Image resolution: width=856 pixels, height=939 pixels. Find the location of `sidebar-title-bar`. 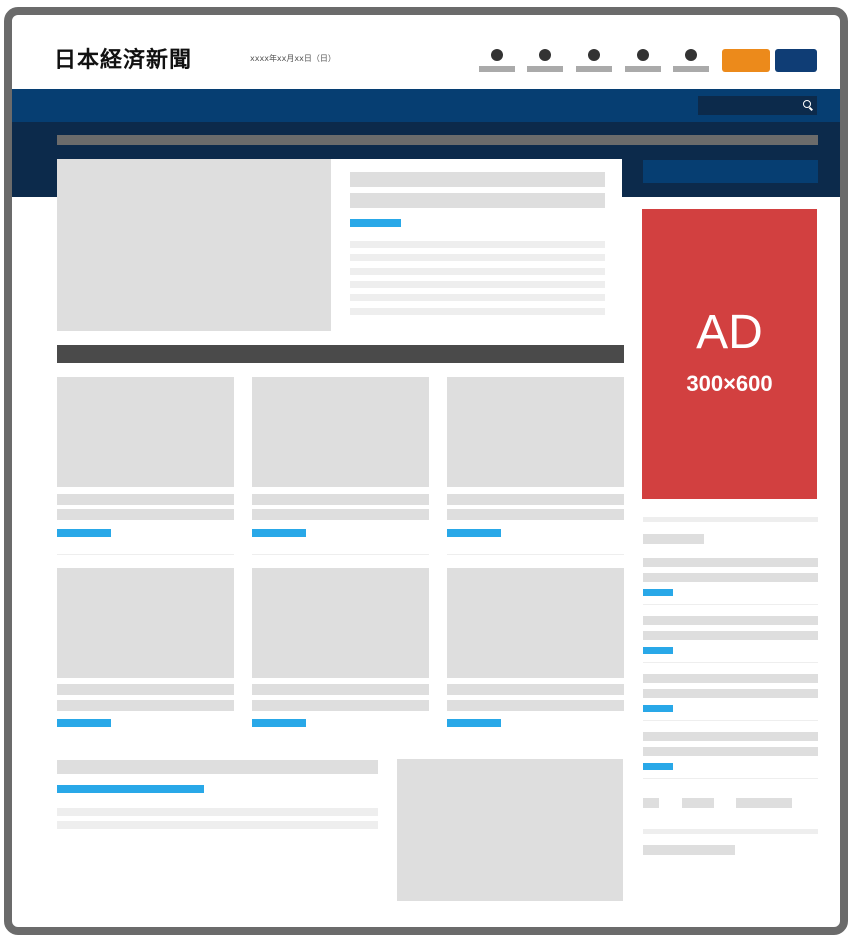

sidebar-title-bar is located at coordinates (730, 171).